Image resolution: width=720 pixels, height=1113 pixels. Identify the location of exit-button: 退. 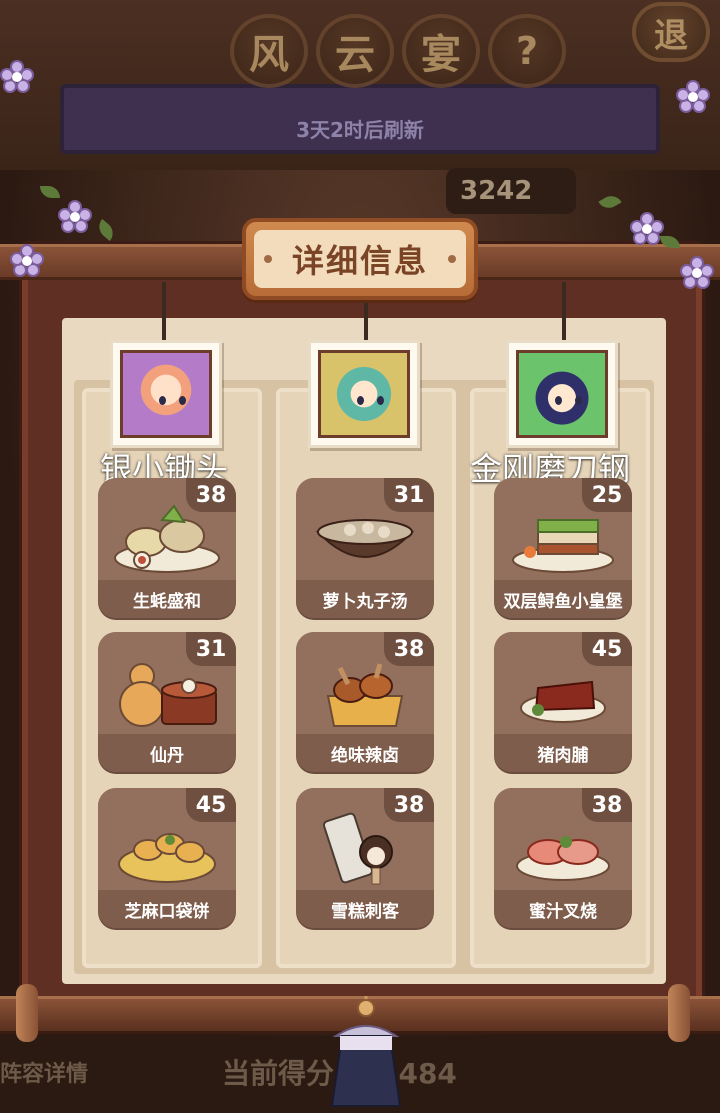
(671, 32).